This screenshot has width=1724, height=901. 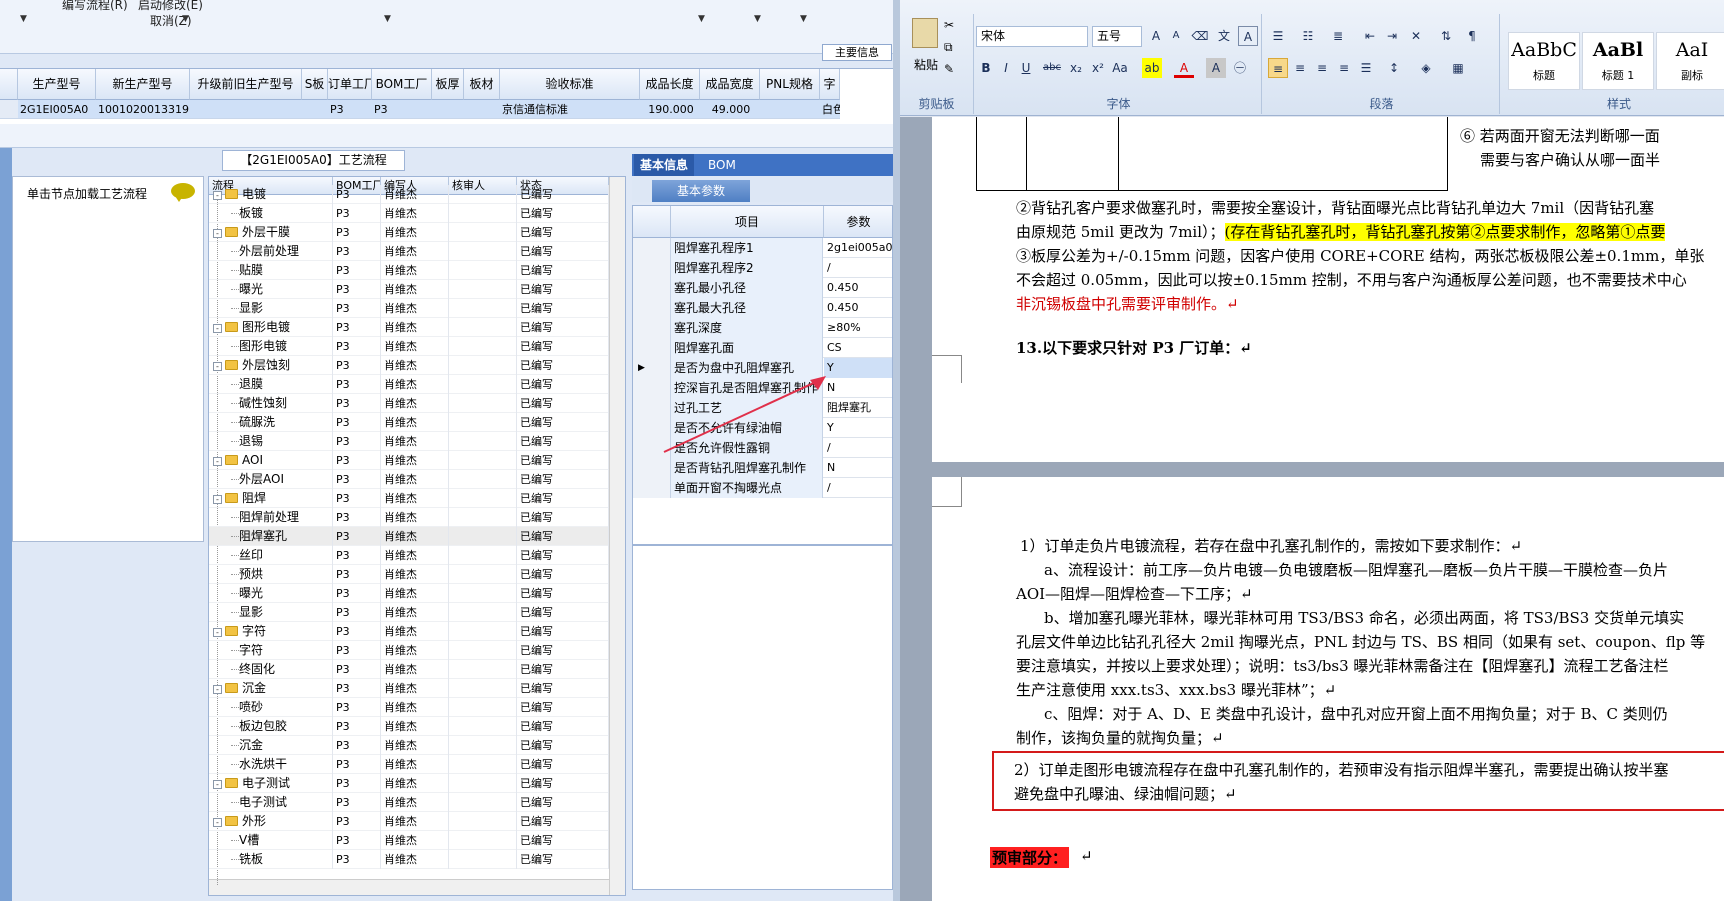 What do you see at coordinates (402, 109) in the screenshot?
I see `grid-cell: P3` at bounding box center [402, 109].